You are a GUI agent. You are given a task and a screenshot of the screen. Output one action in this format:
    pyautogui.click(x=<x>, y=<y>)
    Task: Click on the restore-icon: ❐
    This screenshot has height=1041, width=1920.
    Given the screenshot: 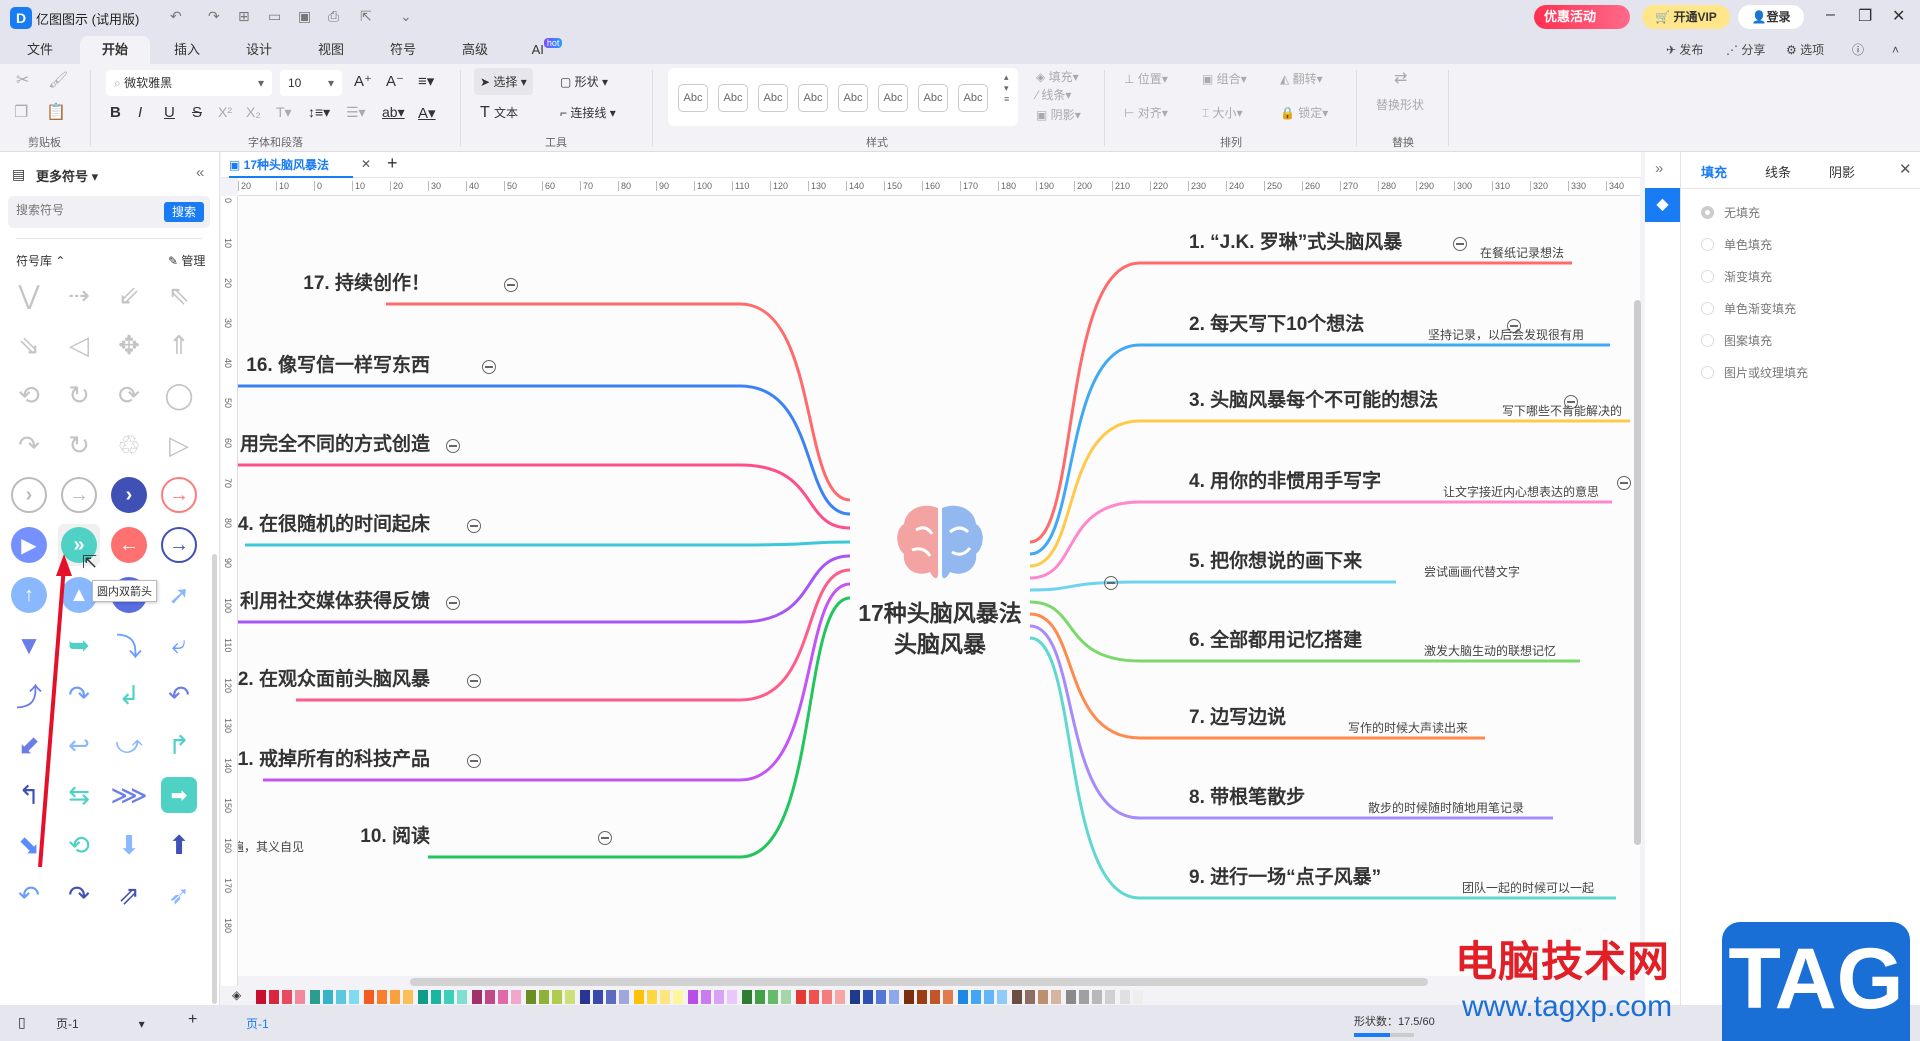 What is the action you would take?
    pyautogui.click(x=1865, y=16)
    